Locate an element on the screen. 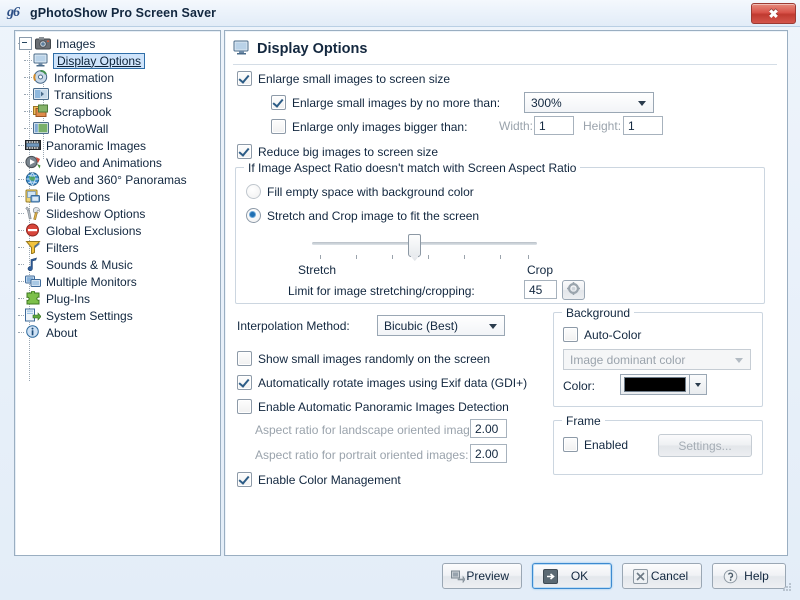  sidebar-item-label: Images is located at coordinates (76, 43).